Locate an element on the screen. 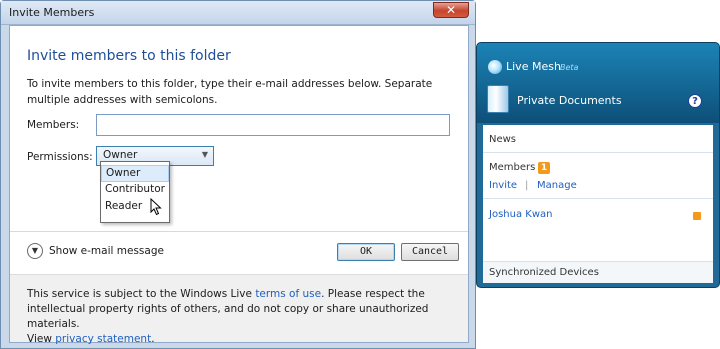 The image size is (720, 349). ok-button: OK is located at coordinates (366, 252).